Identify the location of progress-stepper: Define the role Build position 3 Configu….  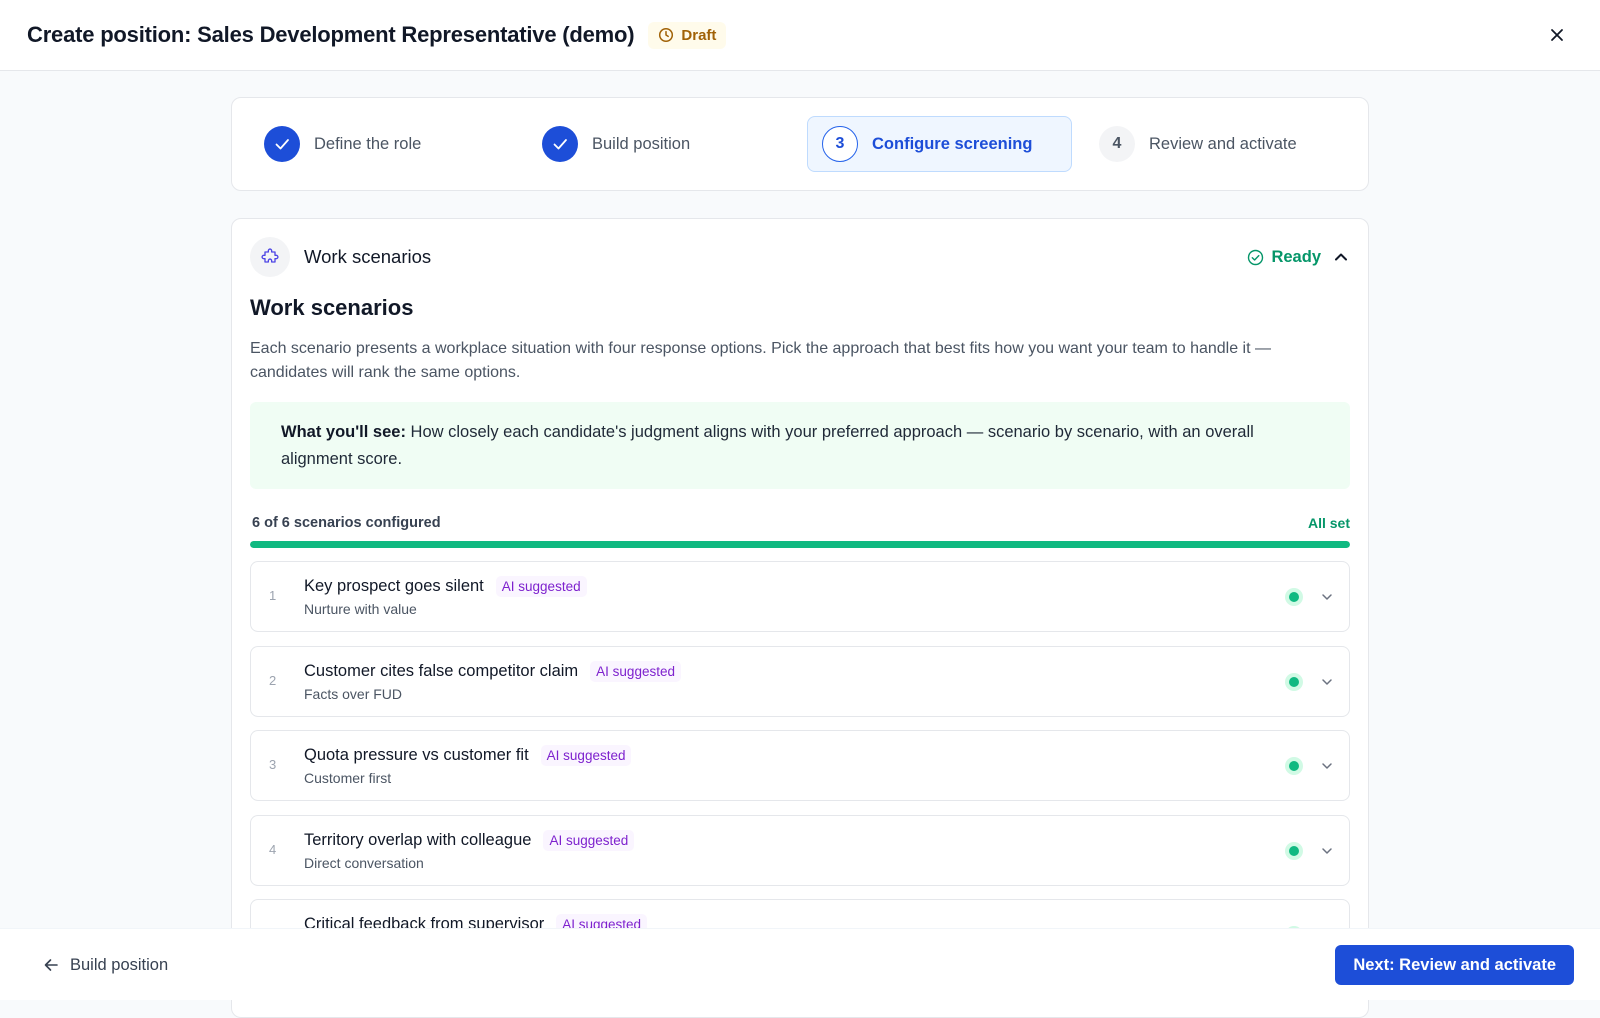
(800, 144).